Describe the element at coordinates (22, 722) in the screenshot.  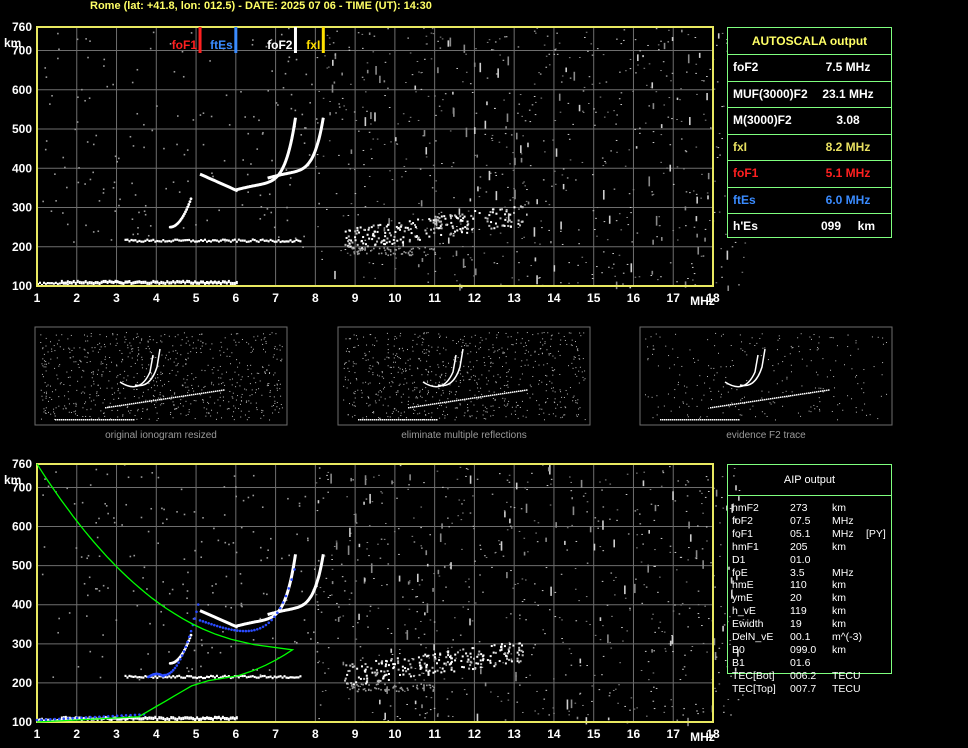
I see `y-tick-label: 100` at that location.